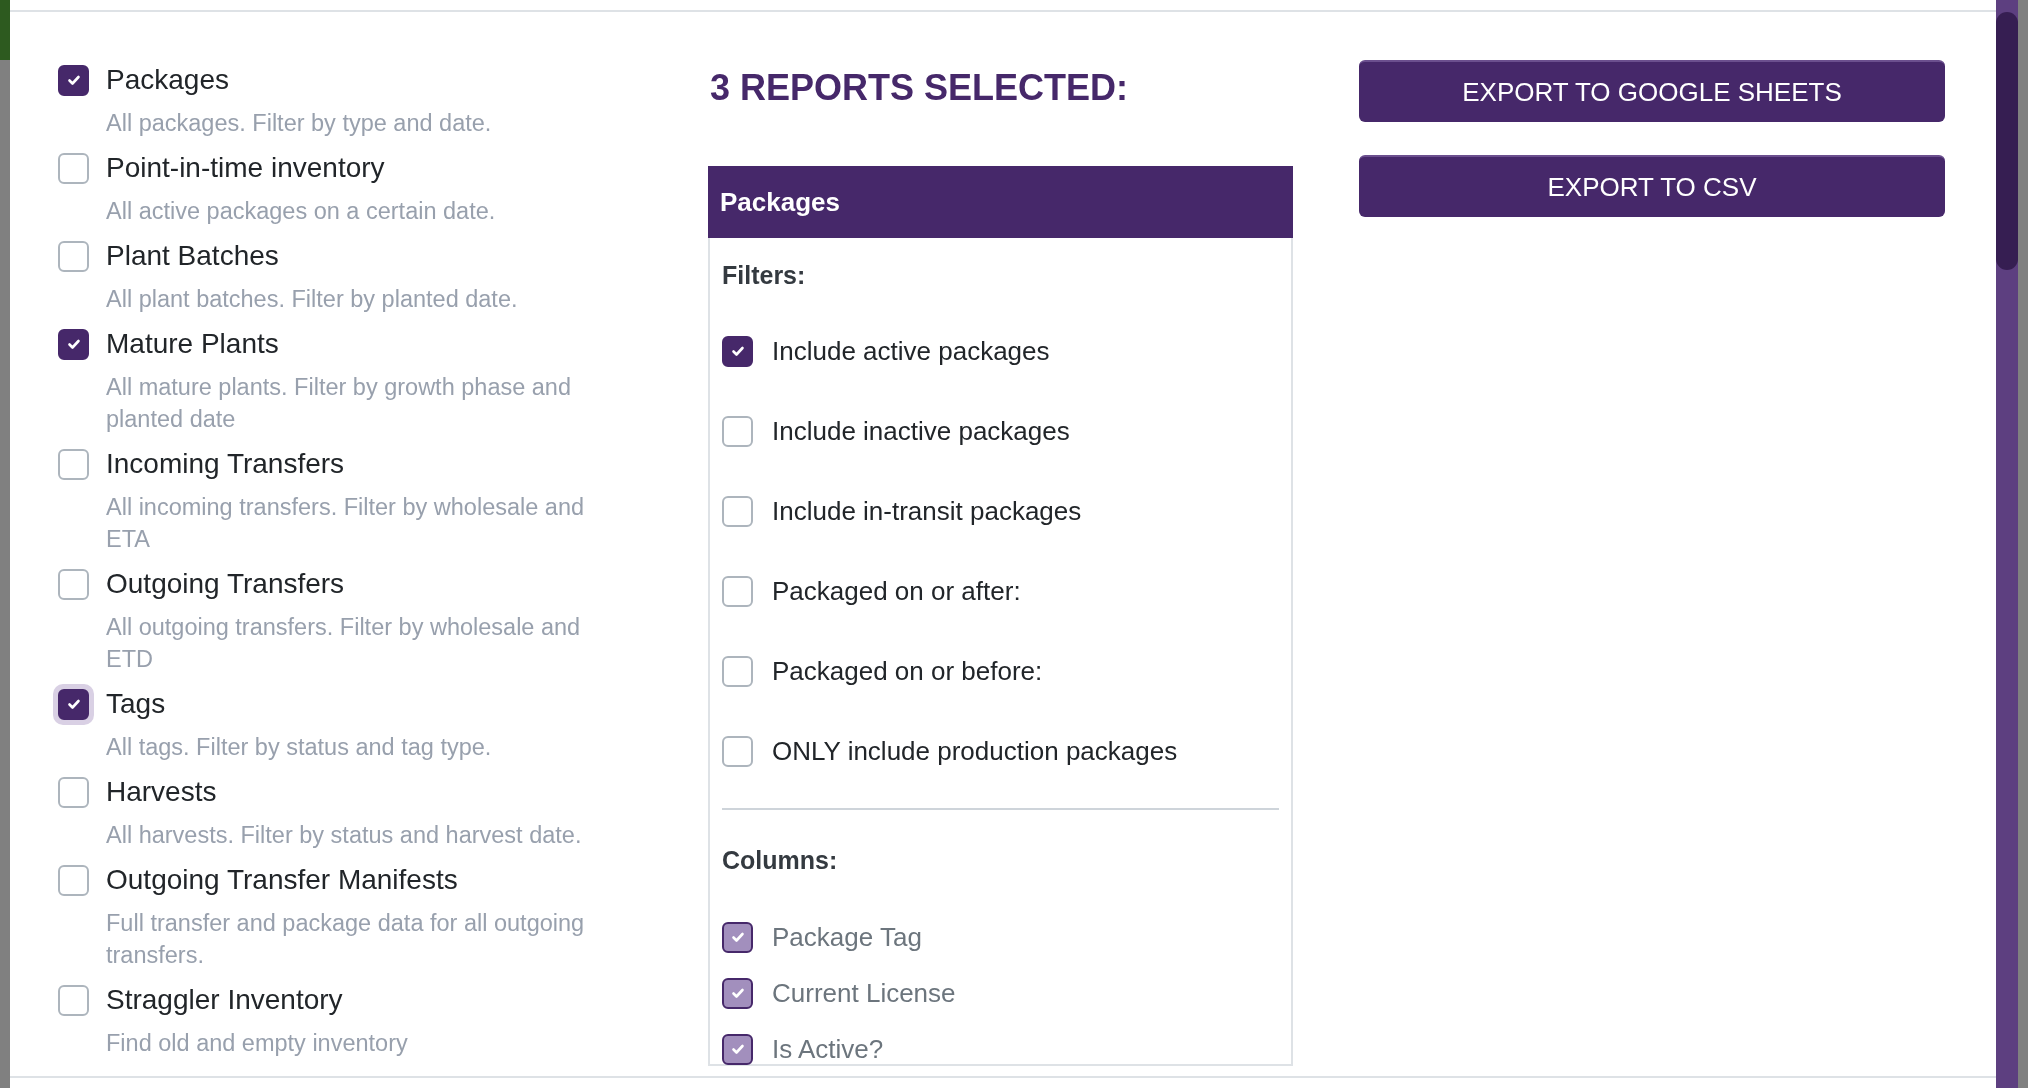  What do you see at coordinates (346, 523) in the screenshot?
I see `report-description: All incoming transfers. Filter by wholesale and ETA` at bounding box center [346, 523].